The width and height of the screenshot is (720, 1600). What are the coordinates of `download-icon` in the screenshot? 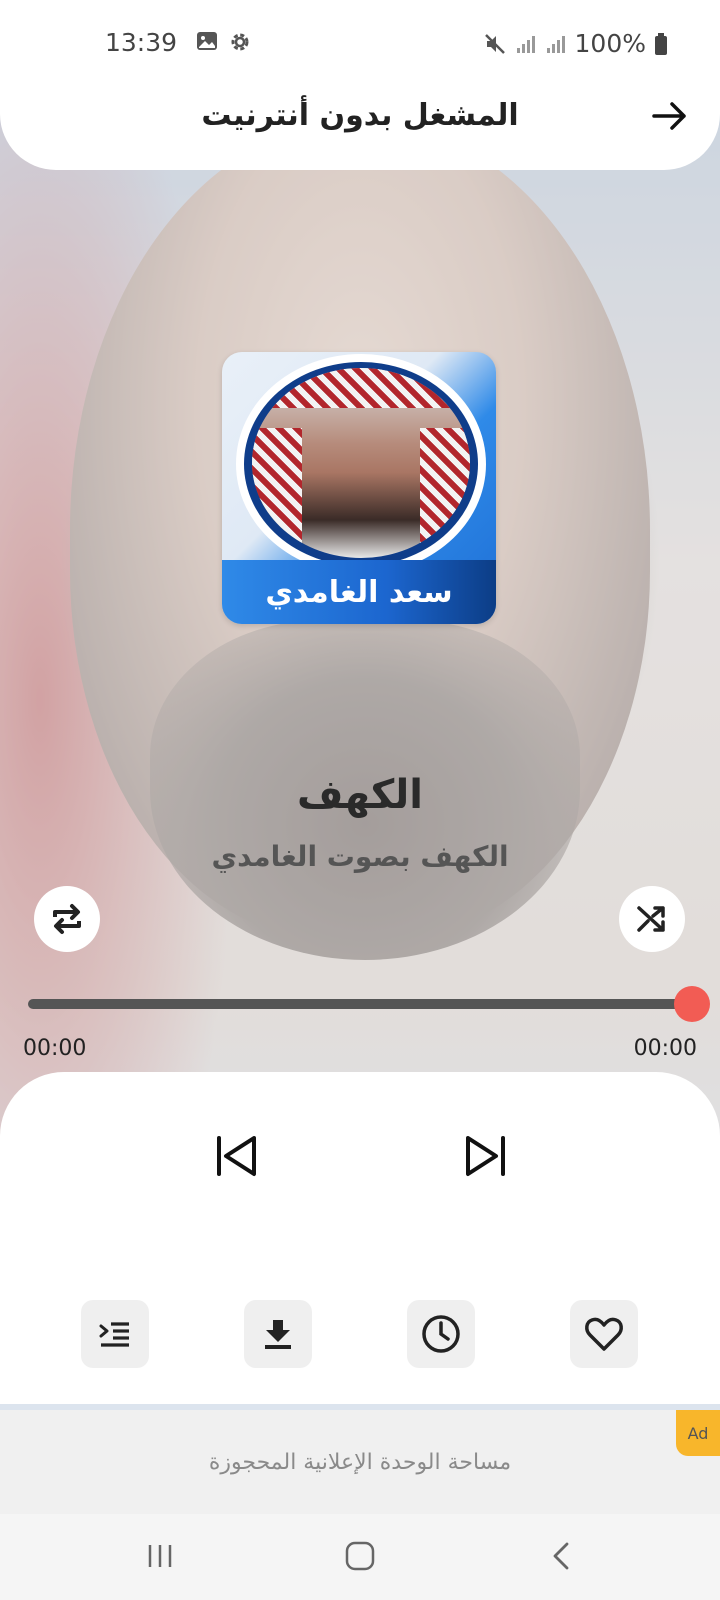 It's located at (278, 1334).